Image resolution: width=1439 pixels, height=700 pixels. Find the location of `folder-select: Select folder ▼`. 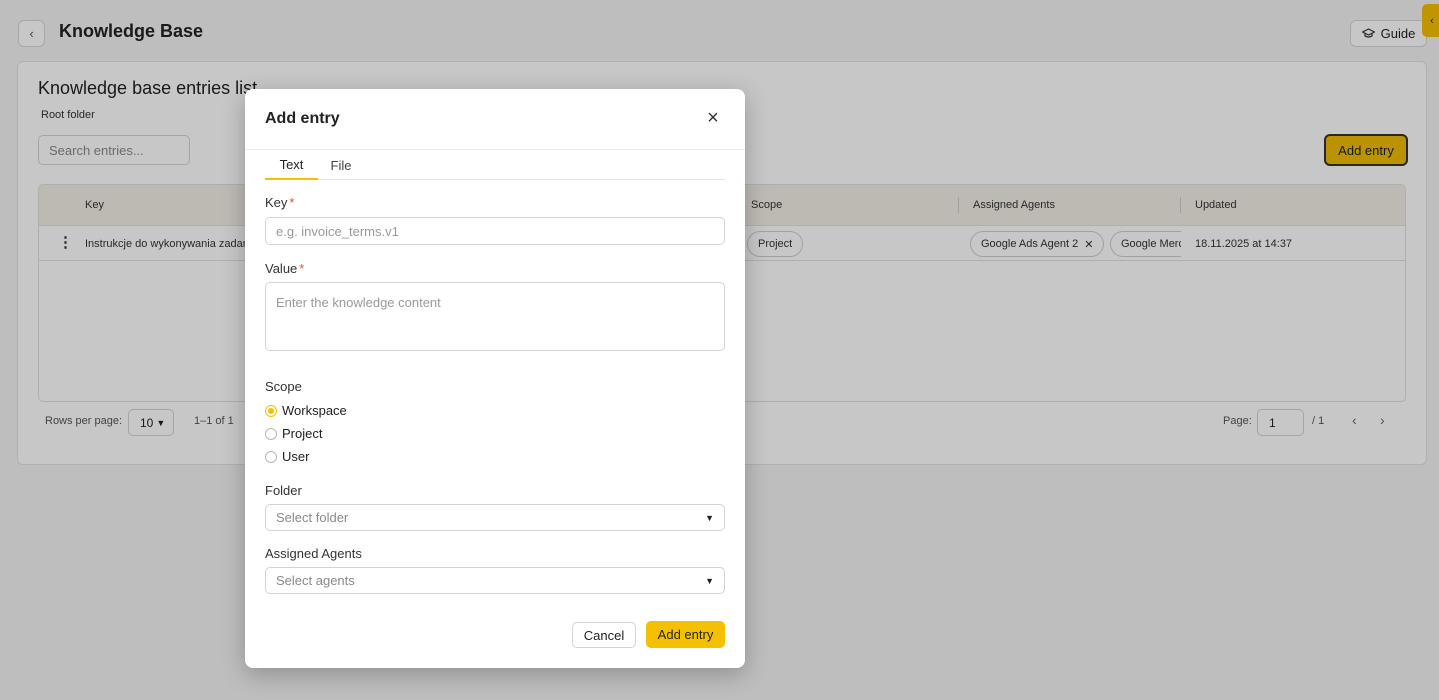

folder-select: Select folder ▼ is located at coordinates (495, 517).